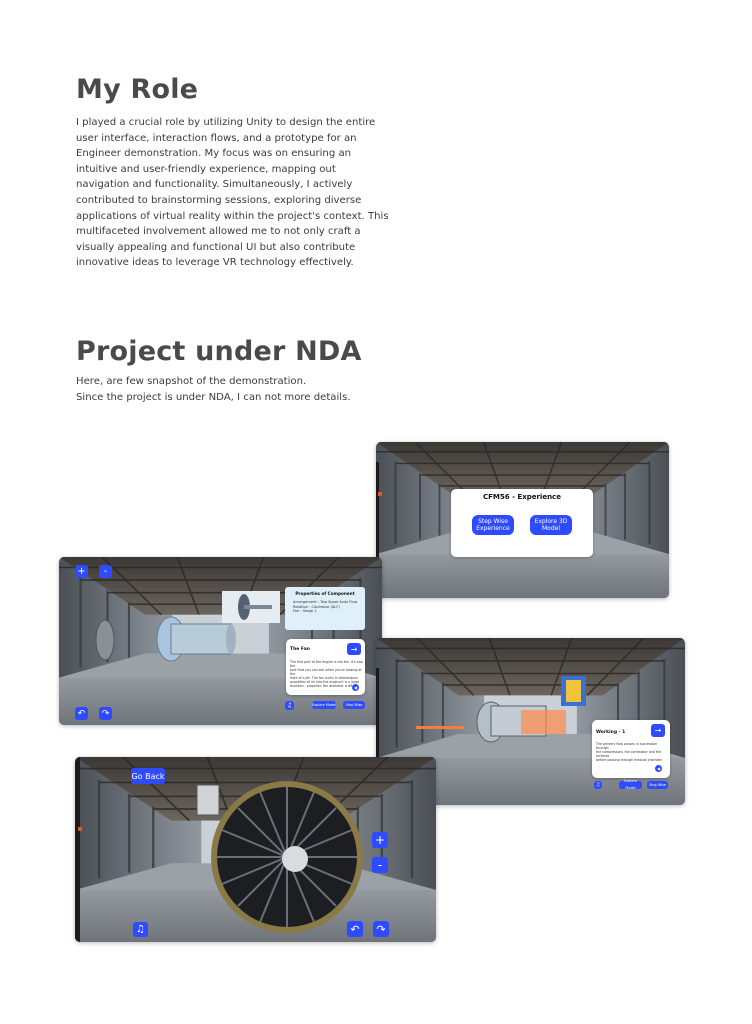  Describe the element at coordinates (300, 649) in the screenshot. I see `fan-info-title: The Fan` at that location.